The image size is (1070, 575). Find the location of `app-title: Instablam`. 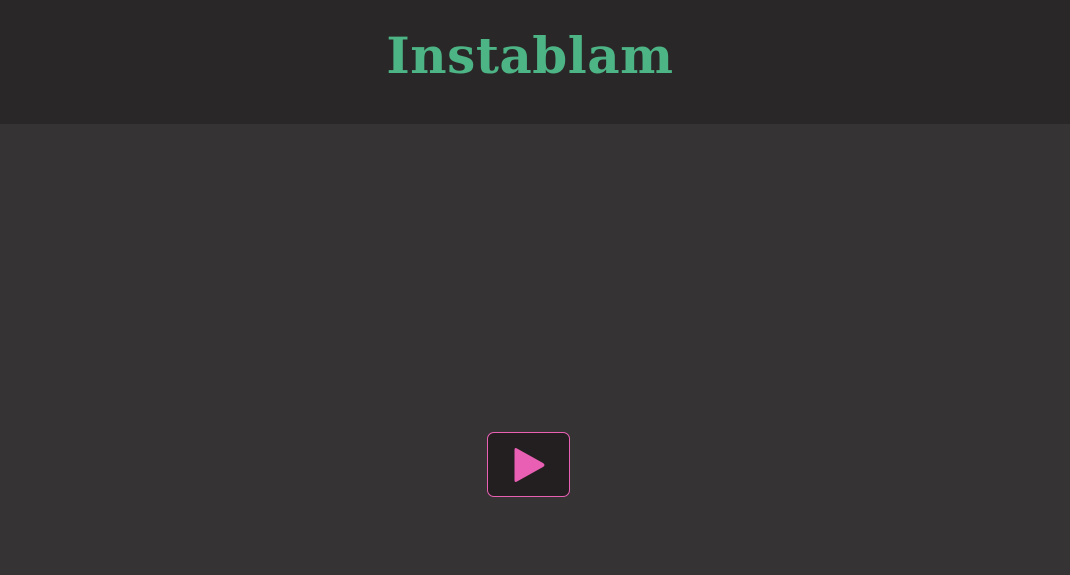

app-title: Instablam is located at coordinates (530, 55).